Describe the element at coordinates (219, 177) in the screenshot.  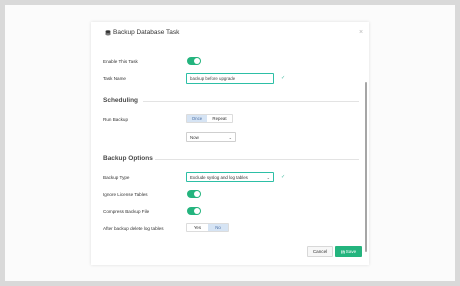
I see `backup-type-value: Exclude syslog and log tables` at that location.